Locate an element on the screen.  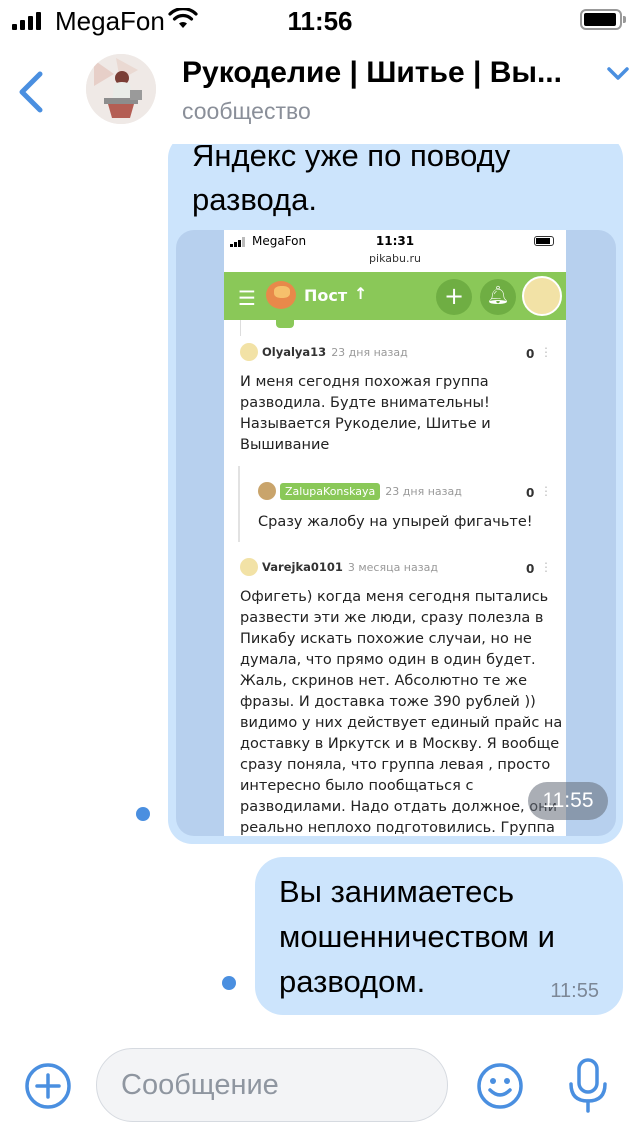
comment-header: ZalupaKonskaya 23 дня назад is located at coordinates (360, 493).